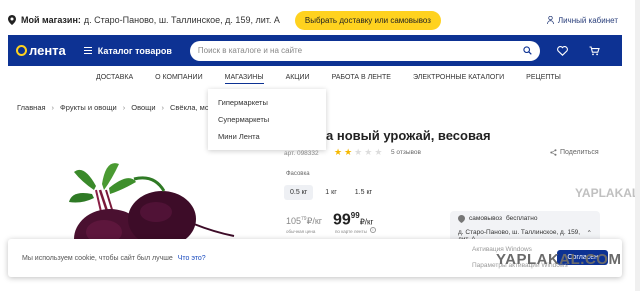 The height and width of the screenshot is (291, 640). What do you see at coordinates (366, 222) in the screenshot?
I see `card-price-unit: ₽/кг` at bounding box center [366, 222].